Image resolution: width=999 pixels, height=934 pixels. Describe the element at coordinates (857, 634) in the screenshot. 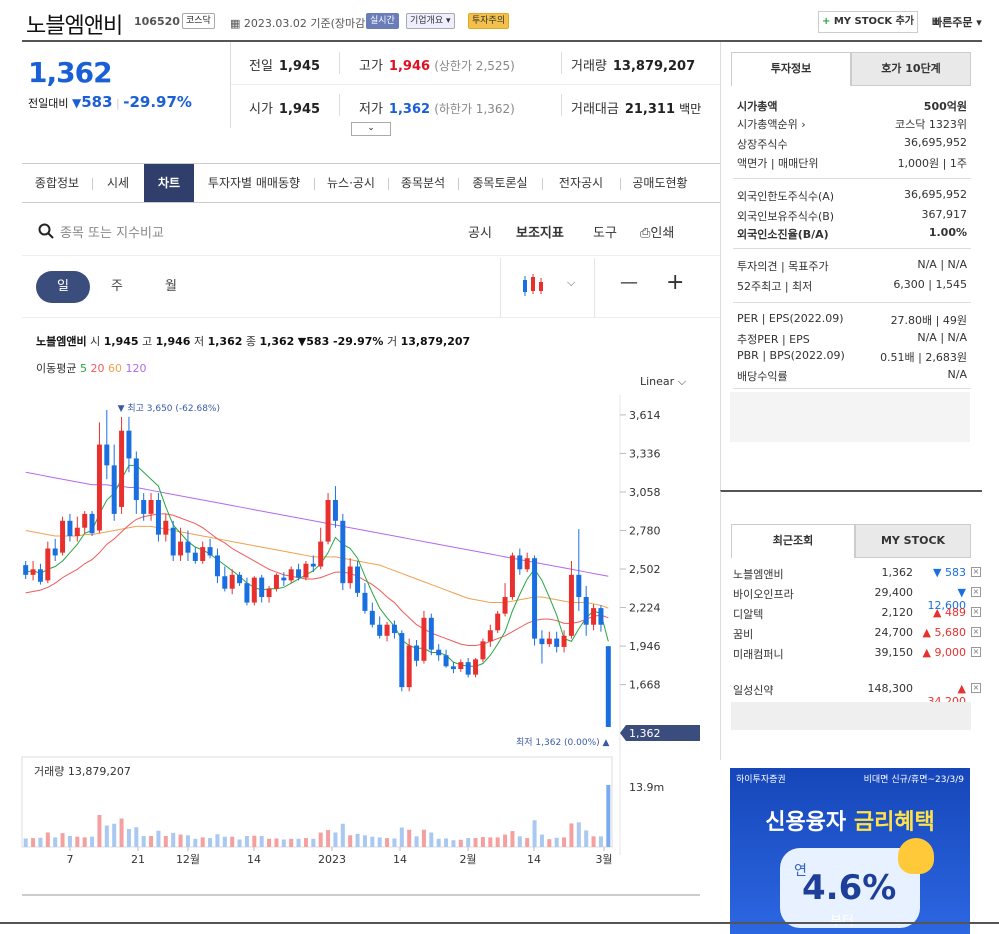

I see `recent-item: 꿈비 24,700 ▲ 5,680 ×` at that location.